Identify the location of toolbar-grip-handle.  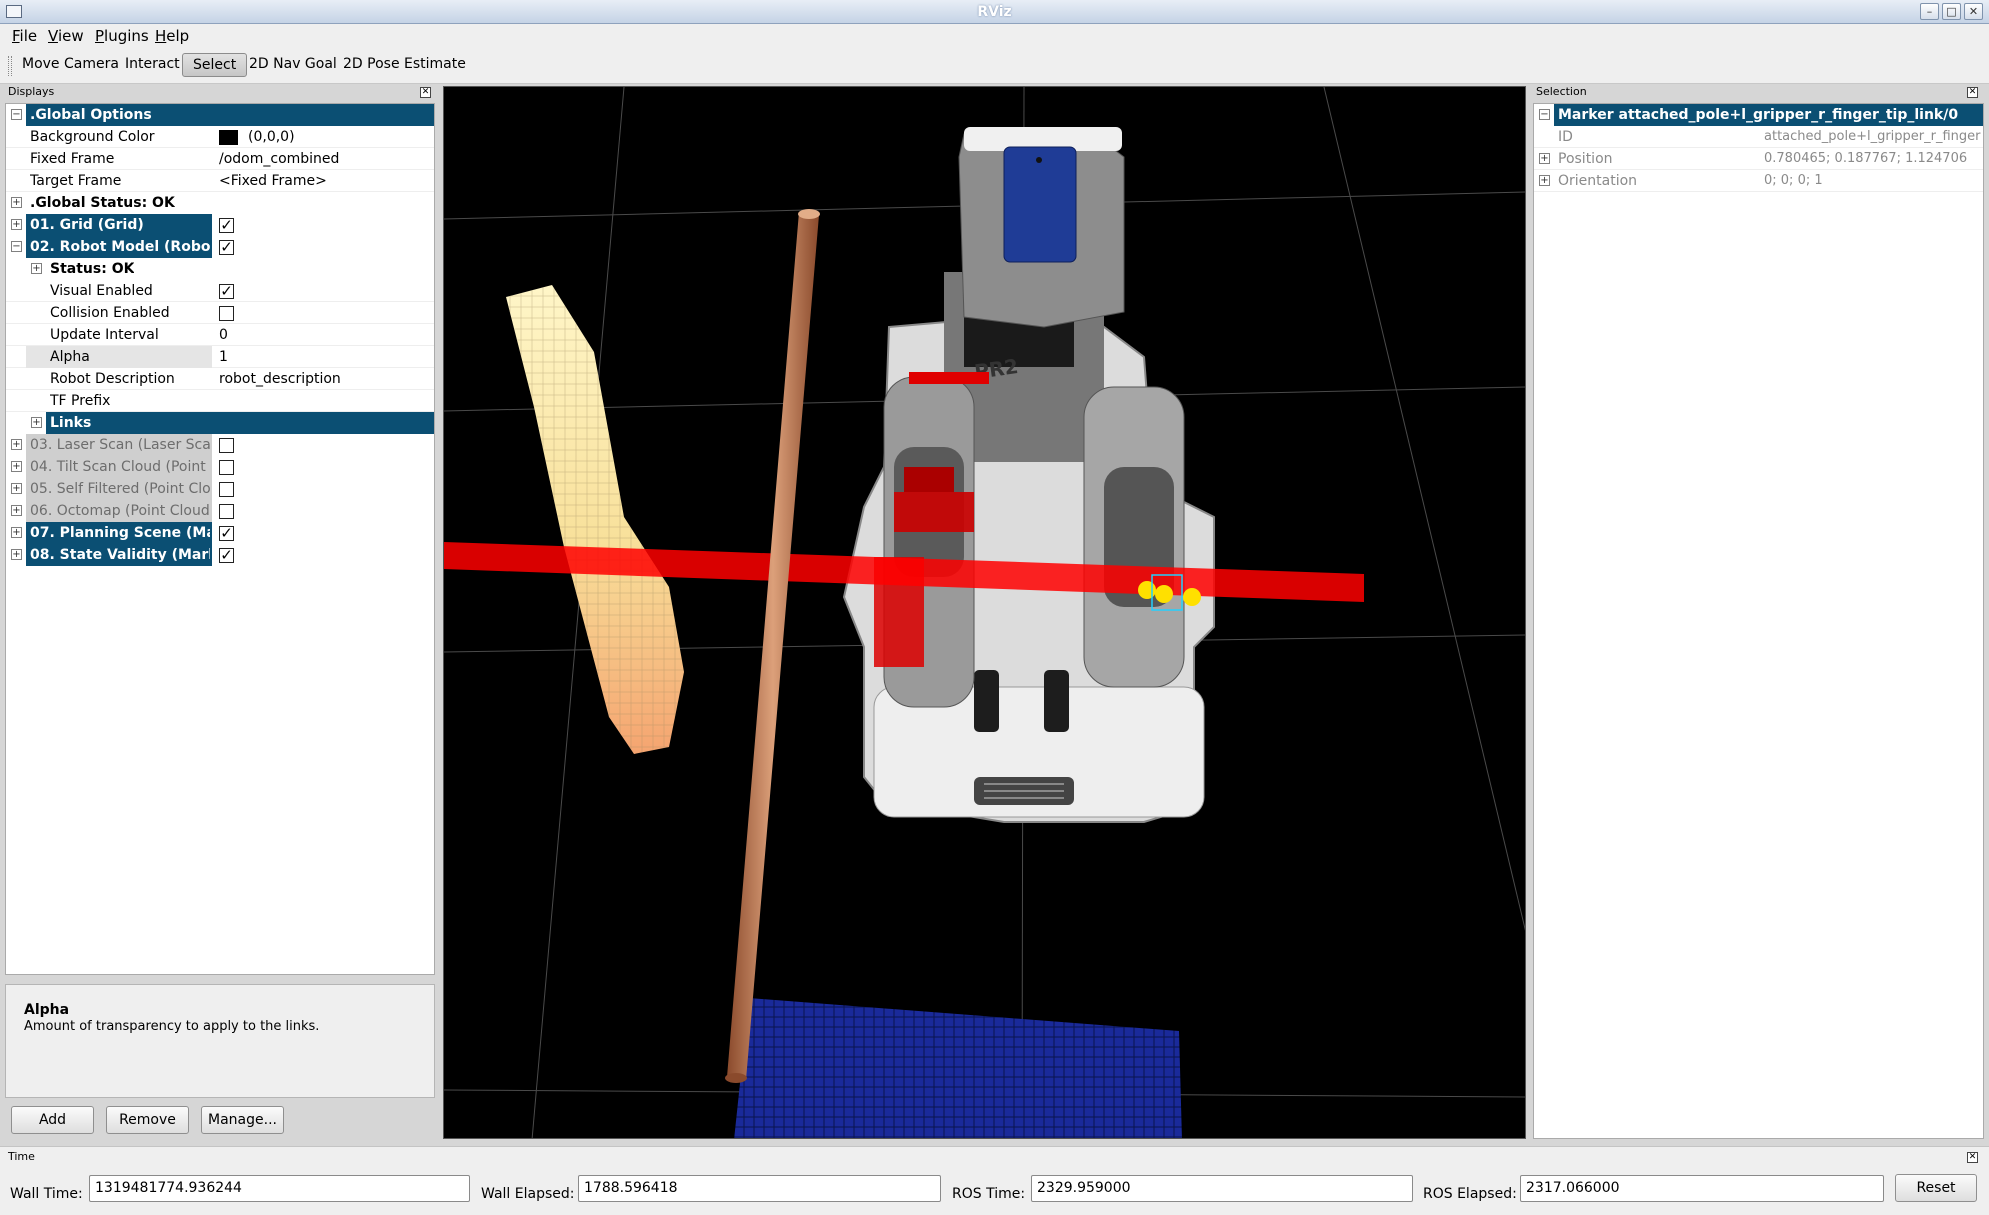
(10, 66).